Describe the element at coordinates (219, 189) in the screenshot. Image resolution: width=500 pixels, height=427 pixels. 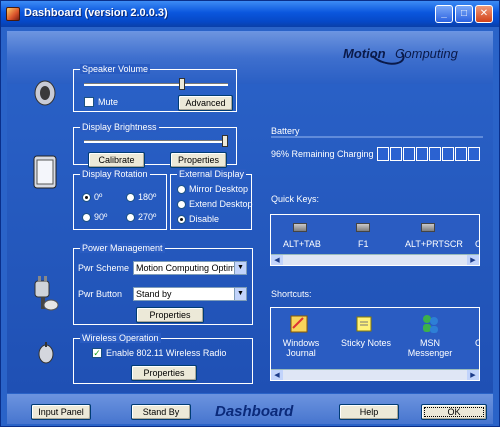
I see `mirror-desktop-label: Mirror Desktop` at that location.